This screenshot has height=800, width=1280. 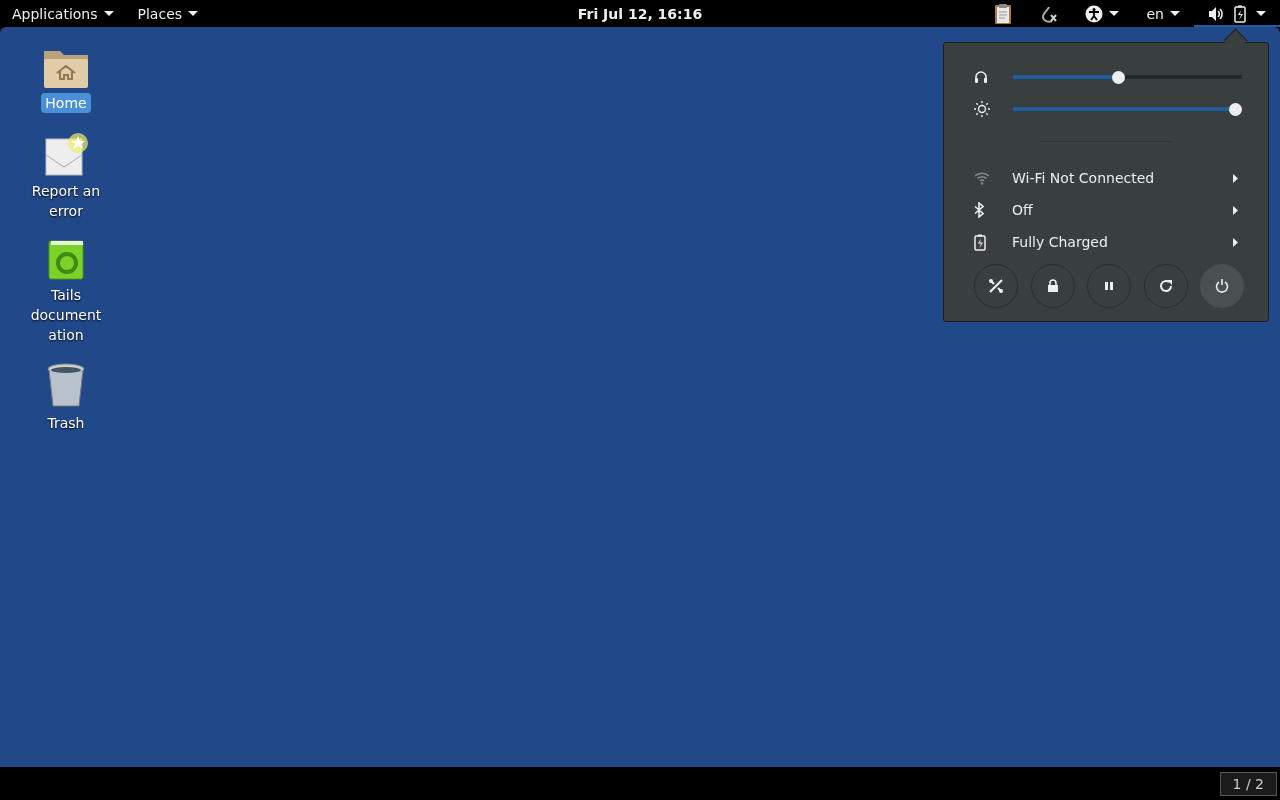 What do you see at coordinates (66, 386) in the screenshot?
I see `trash-can-icon` at bounding box center [66, 386].